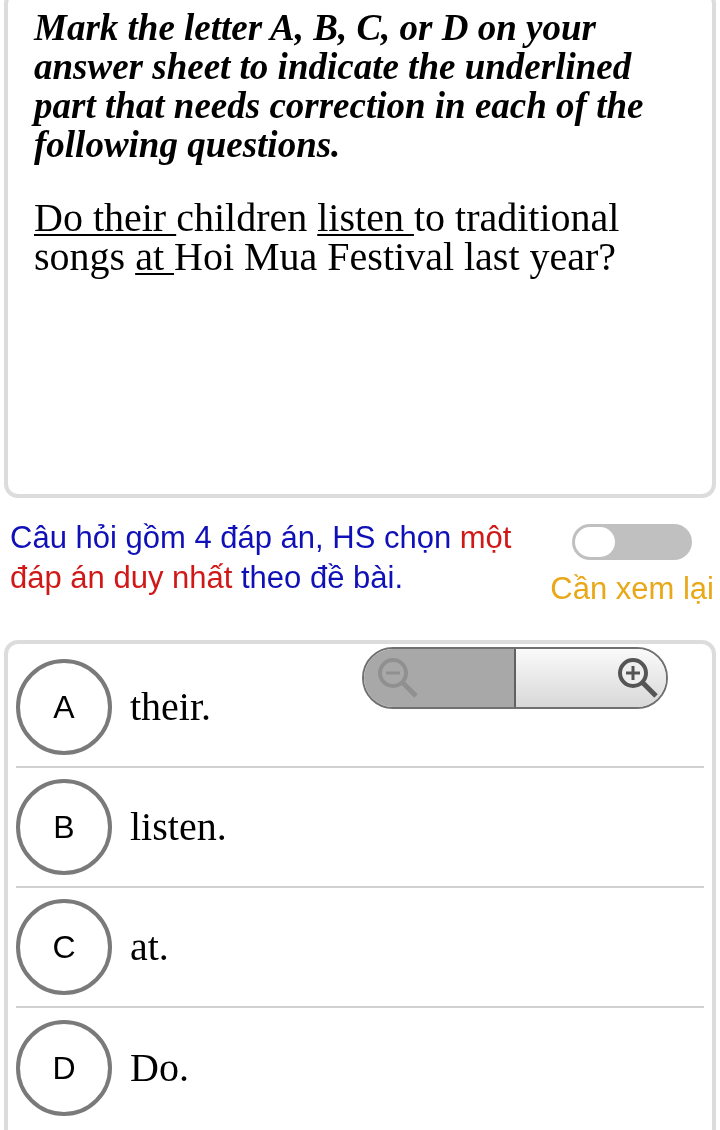 Image resolution: width=720 pixels, height=1130 pixels. I want to click on option-text: Do., so click(159, 1068).